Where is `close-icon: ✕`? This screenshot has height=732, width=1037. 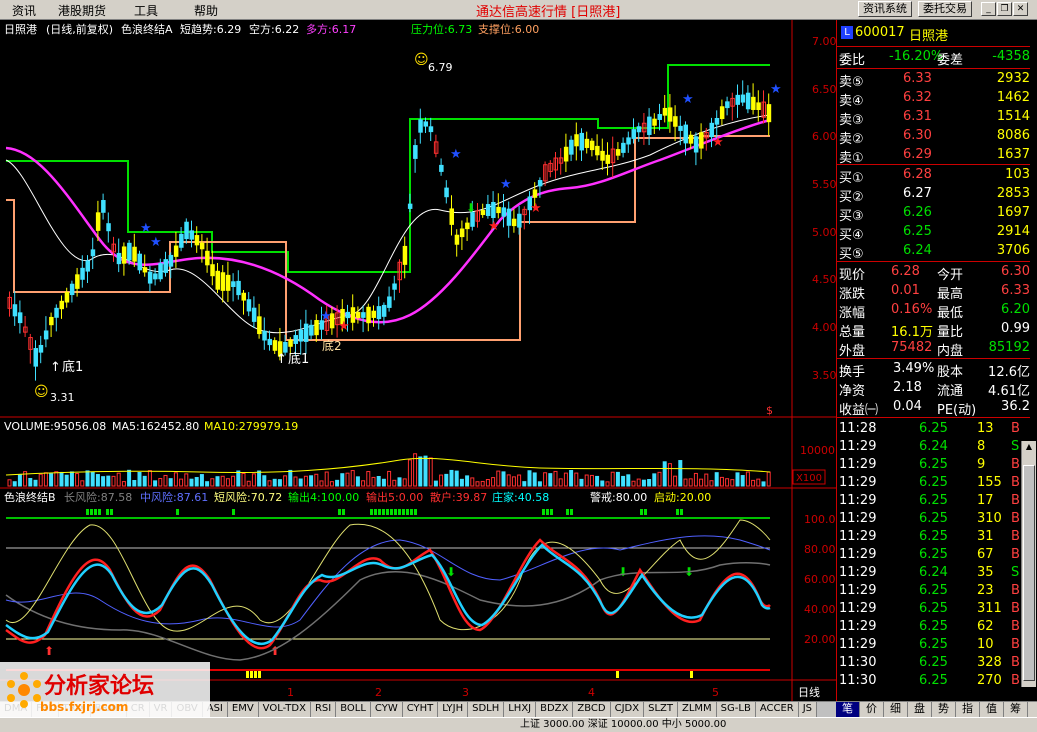 close-icon: ✕ is located at coordinates (1020, 9).